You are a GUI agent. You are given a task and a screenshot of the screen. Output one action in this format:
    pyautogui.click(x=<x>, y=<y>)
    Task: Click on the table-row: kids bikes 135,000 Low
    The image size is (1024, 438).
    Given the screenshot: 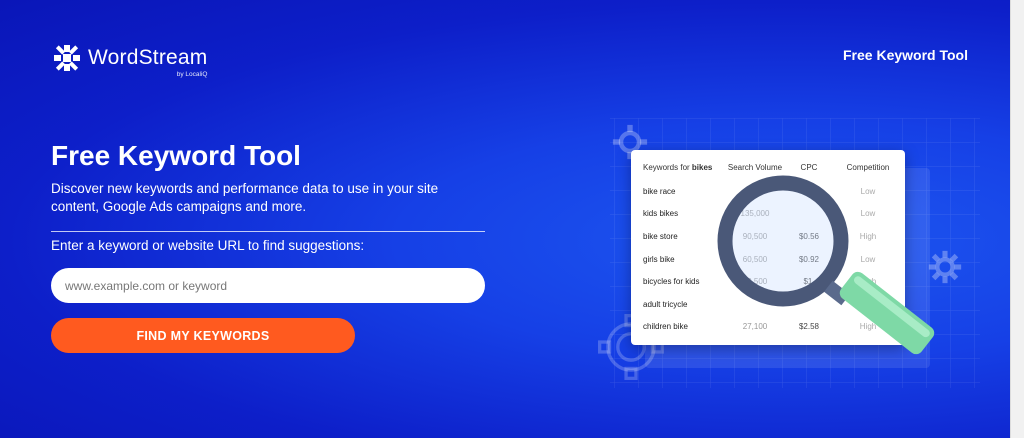 What is the action you would take?
    pyautogui.click(x=759, y=214)
    